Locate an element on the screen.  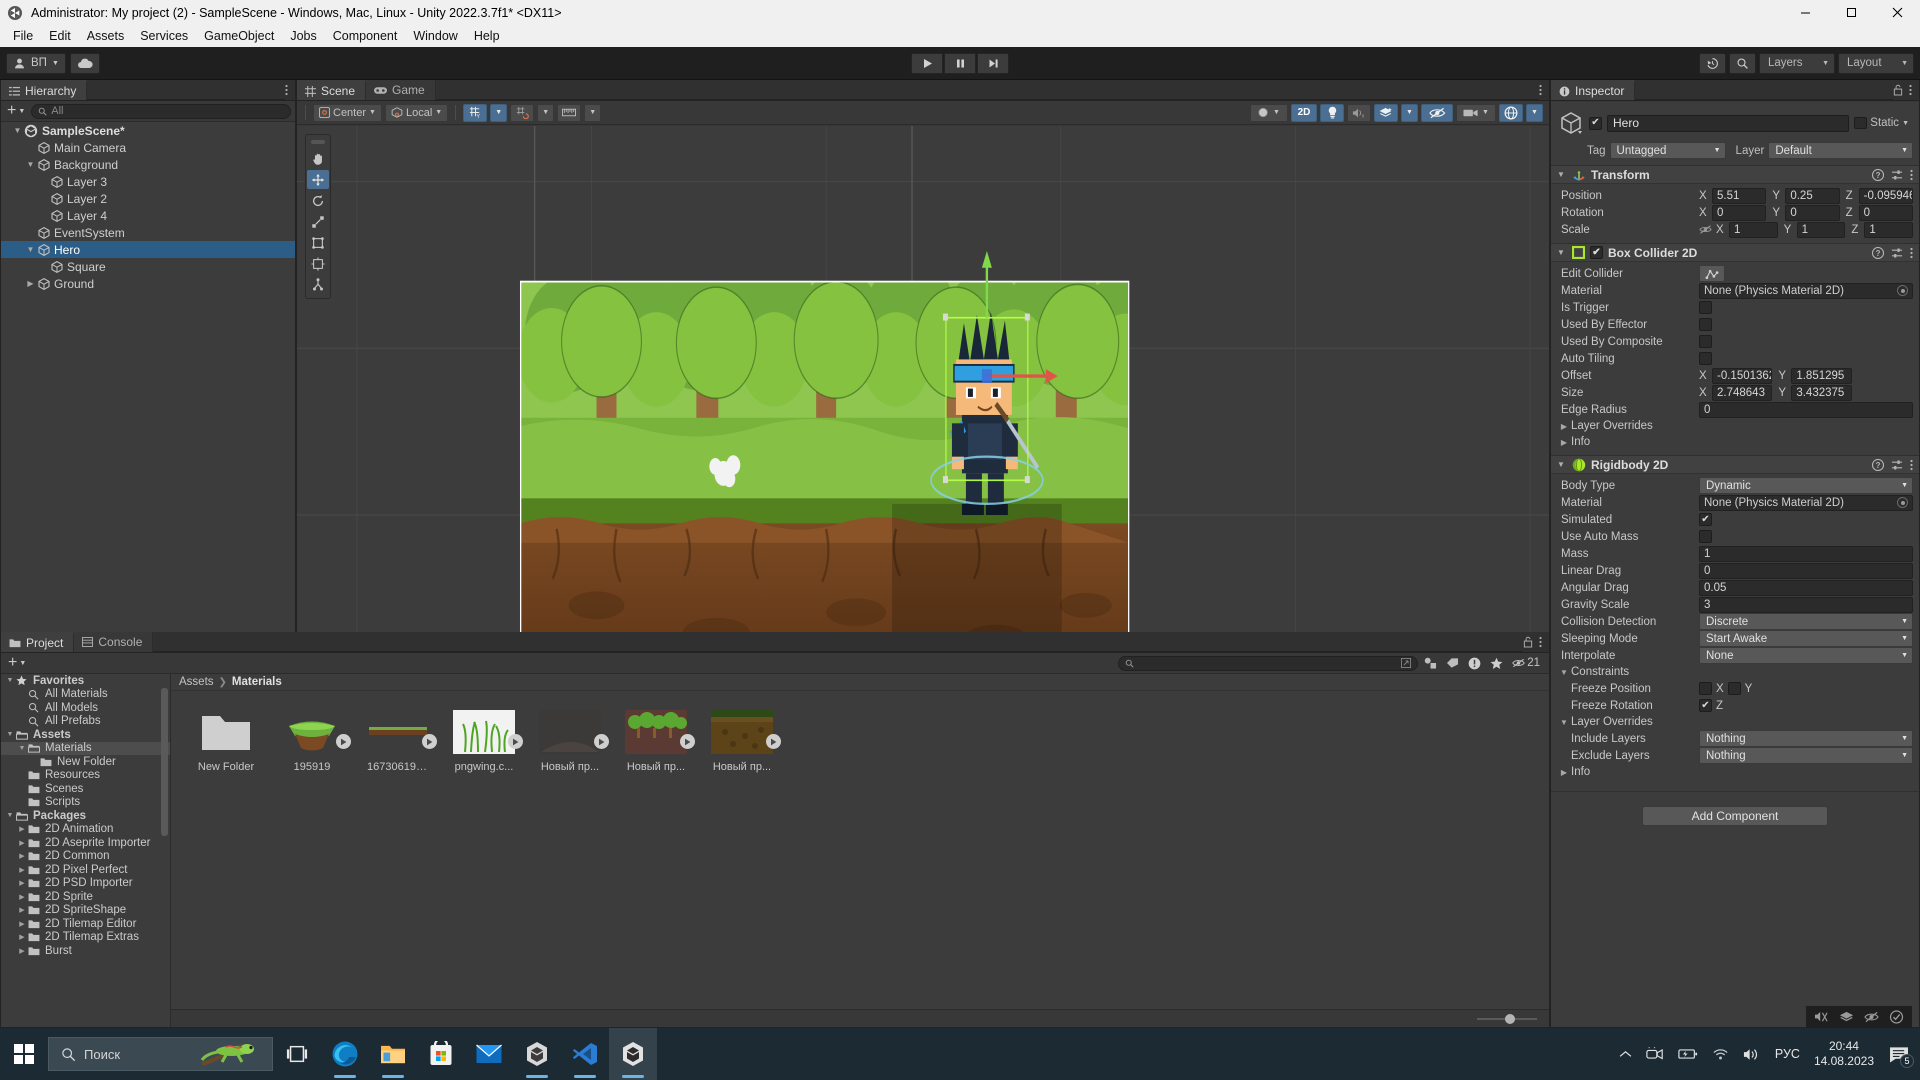
project-tree-item-all-prefabs: All Prefabs is located at coordinates (85, 722).